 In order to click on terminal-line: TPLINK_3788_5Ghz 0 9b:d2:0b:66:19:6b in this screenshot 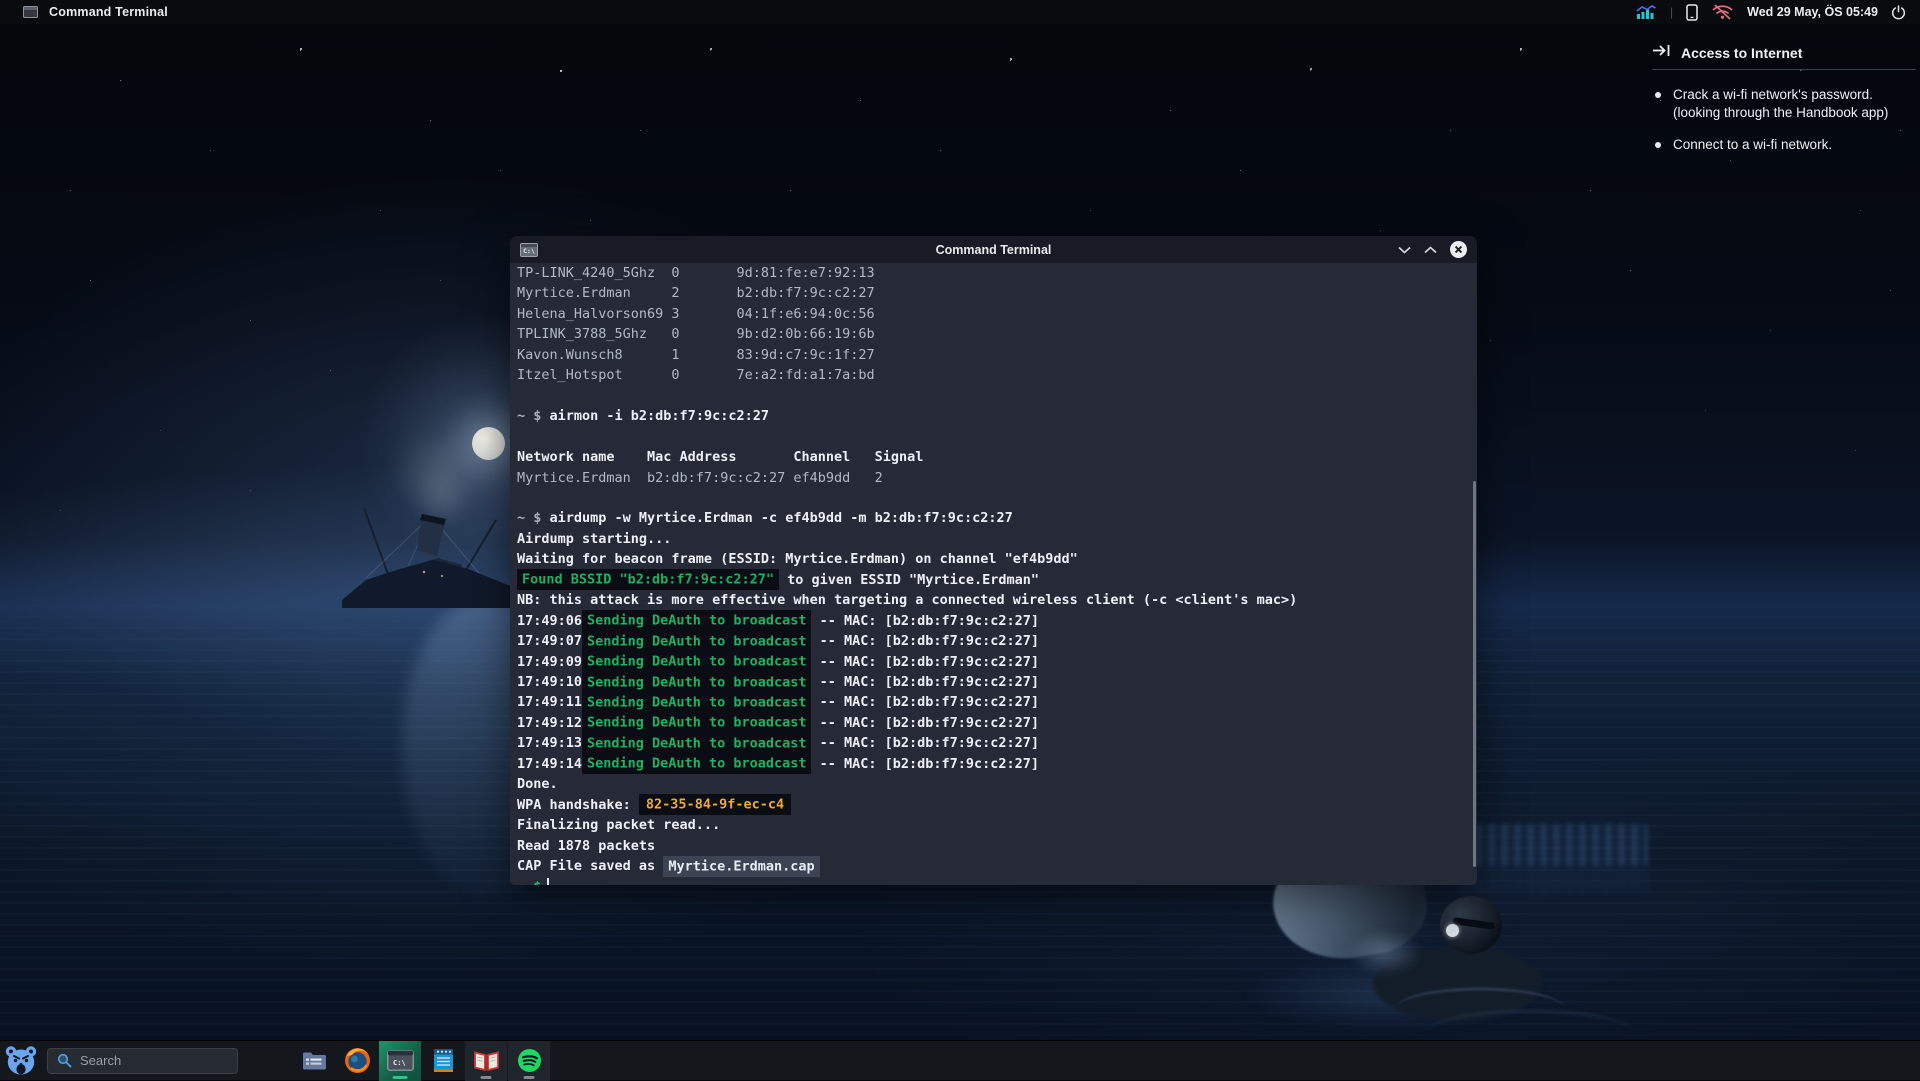, I will do `click(997, 334)`.